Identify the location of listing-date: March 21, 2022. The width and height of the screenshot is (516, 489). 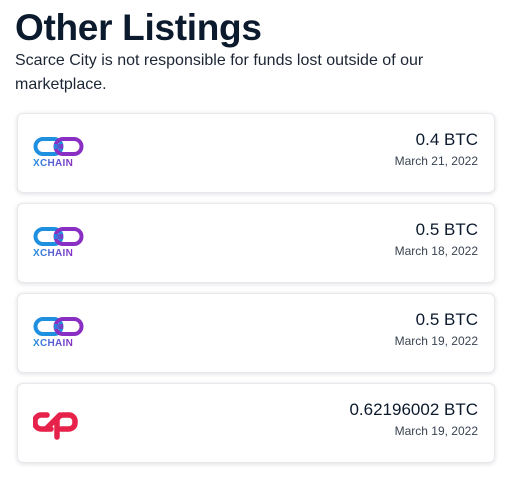
(436, 161).